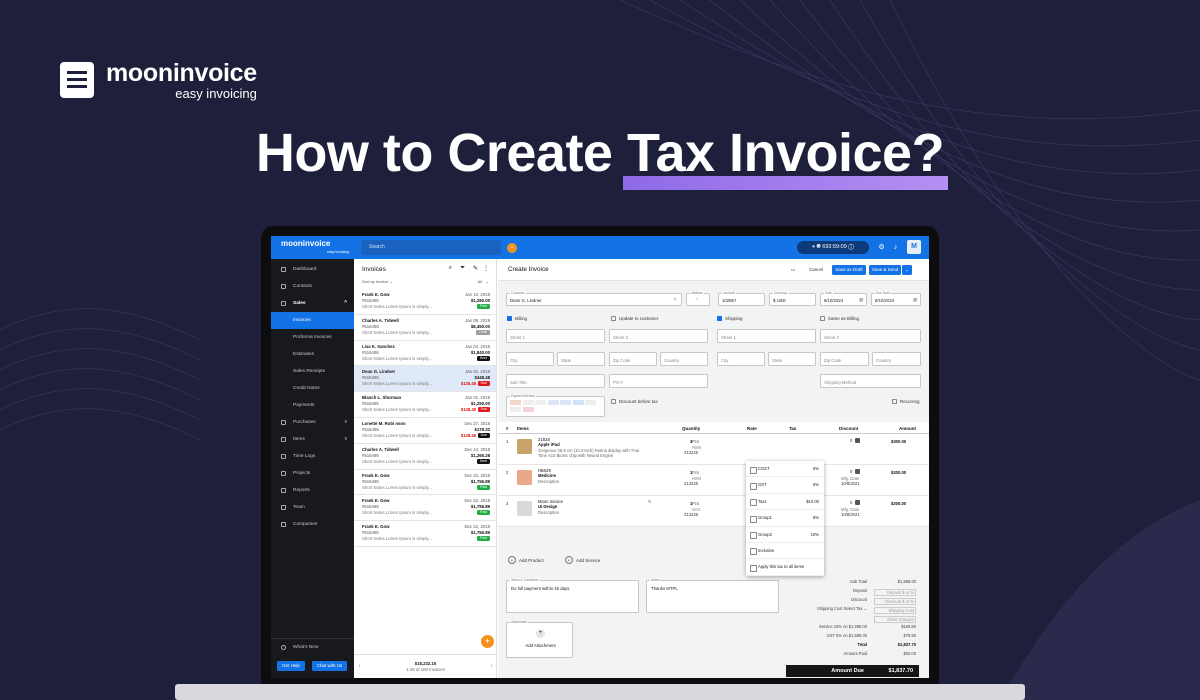 This screenshot has width=1200, height=700. What do you see at coordinates (698, 298) in the screenshot?
I see `attribute-button: Attribute ^` at bounding box center [698, 298].